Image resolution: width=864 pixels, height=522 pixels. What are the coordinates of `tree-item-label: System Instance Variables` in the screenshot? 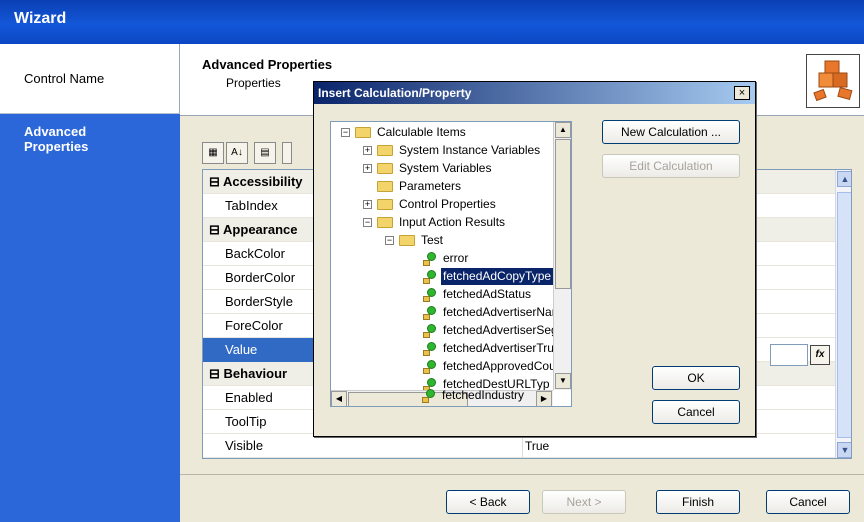 It's located at (470, 150).